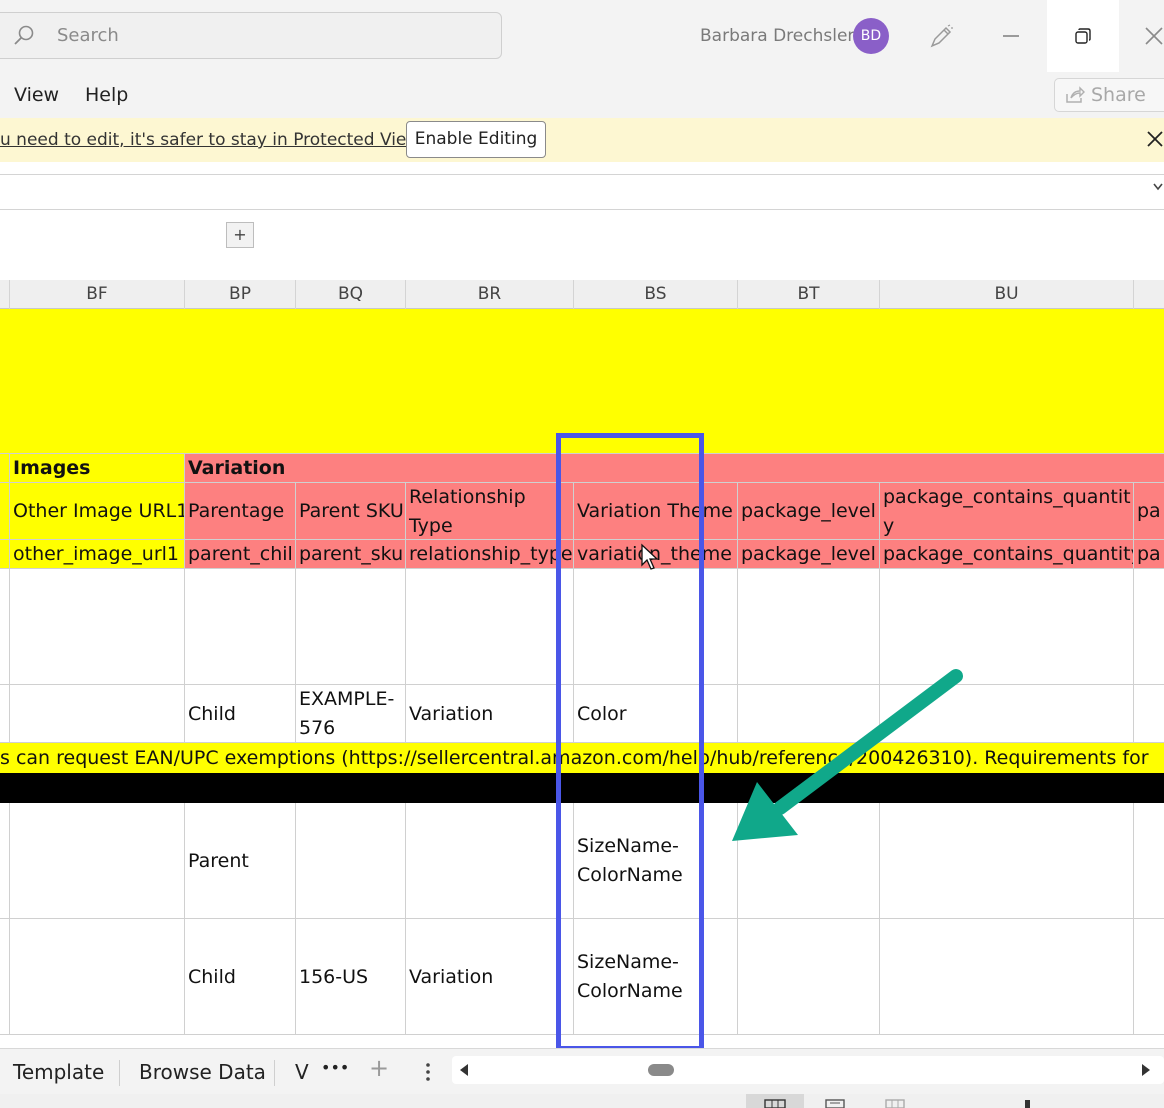 Image resolution: width=1164 pixels, height=1108 pixels. What do you see at coordinates (240, 235) in the screenshot?
I see `expand-group-button: +` at bounding box center [240, 235].